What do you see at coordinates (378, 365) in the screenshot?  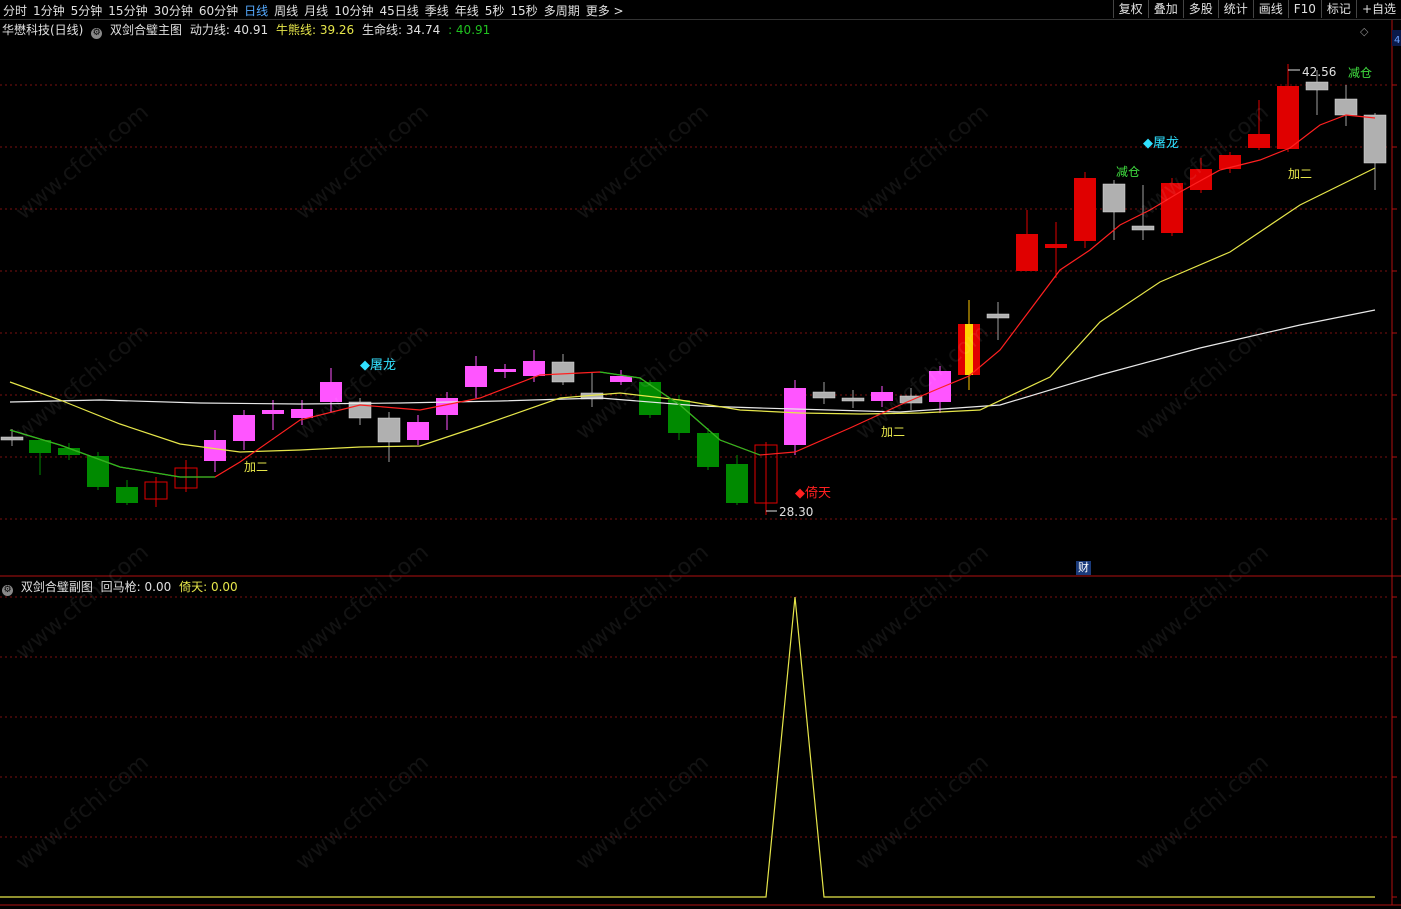 I see `tulong-signal-1: ◆屠龙` at bounding box center [378, 365].